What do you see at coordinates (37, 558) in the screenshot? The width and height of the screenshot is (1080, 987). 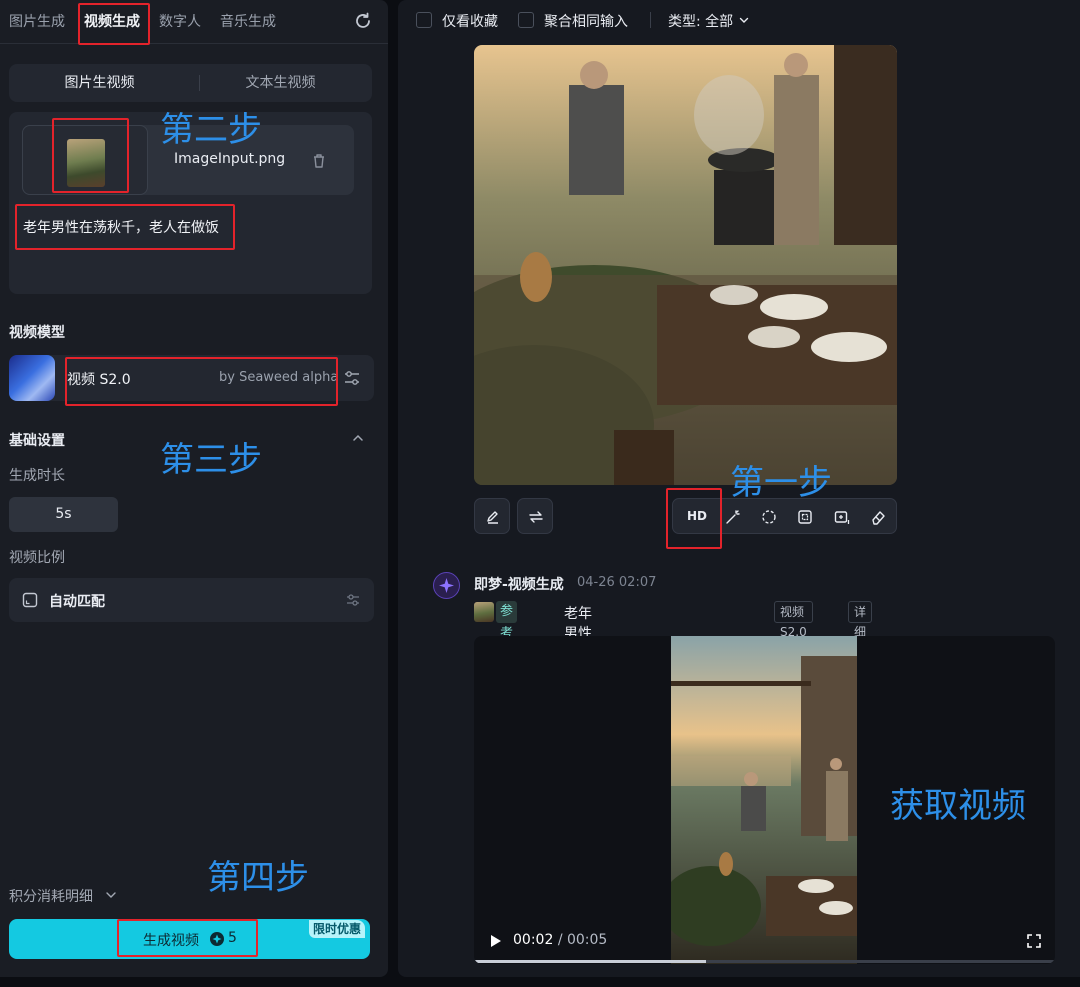 I see `aspect-ratio-label: 视频比例` at bounding box center [37, 558].